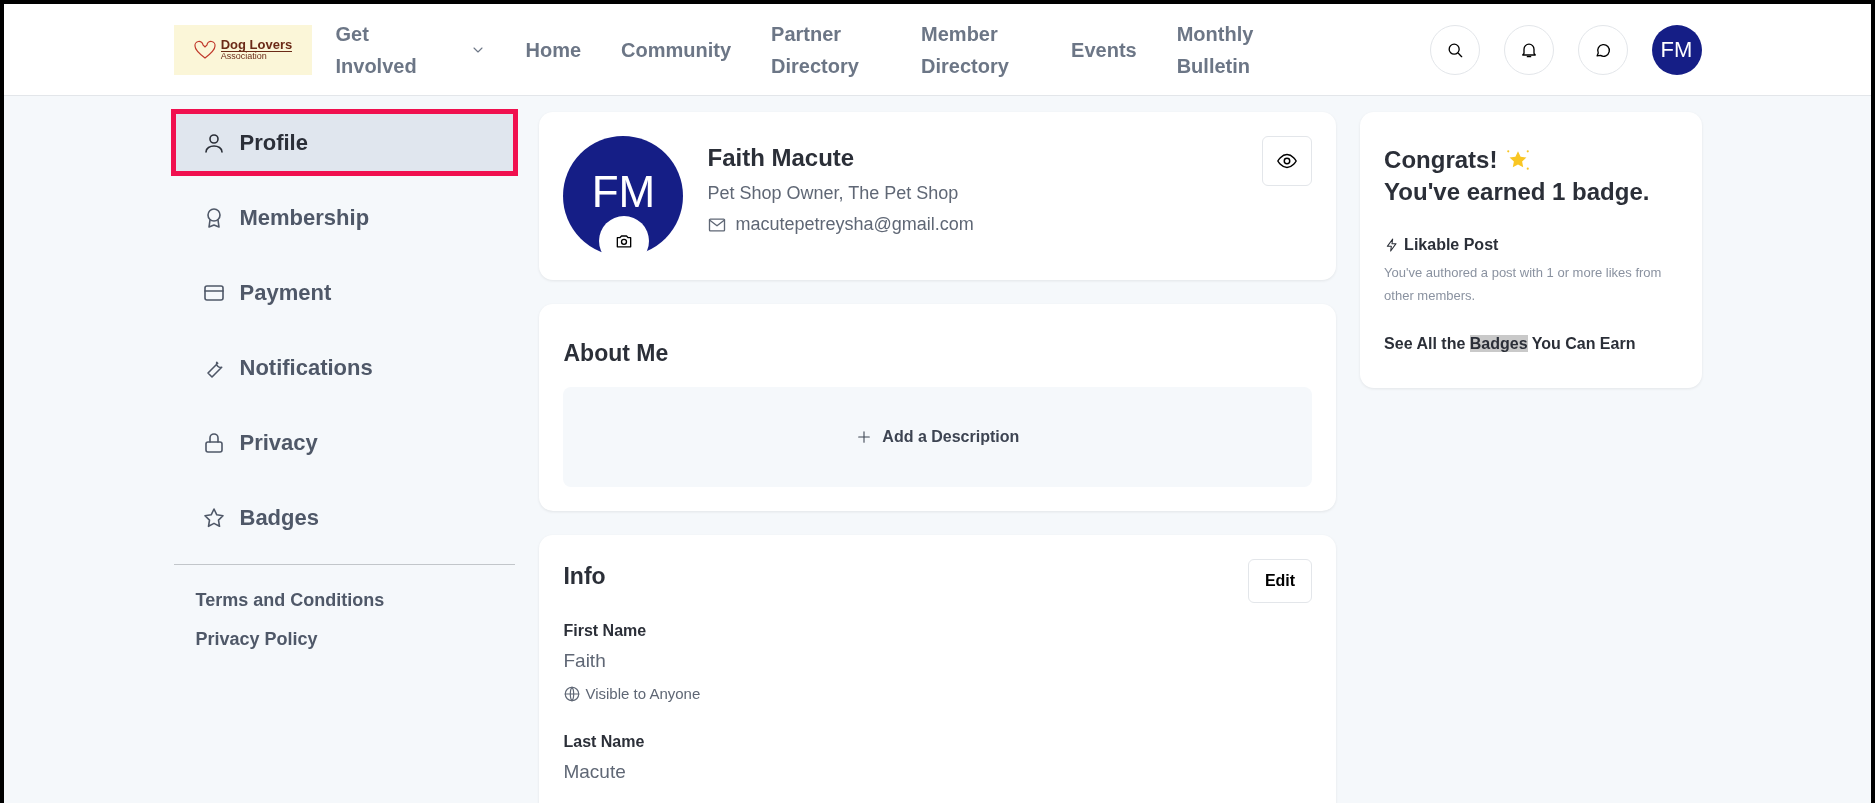 The width and height of the screenshot is (1875, 803). I want to click on logo: Dog Lovers Association, so click(242, 49).